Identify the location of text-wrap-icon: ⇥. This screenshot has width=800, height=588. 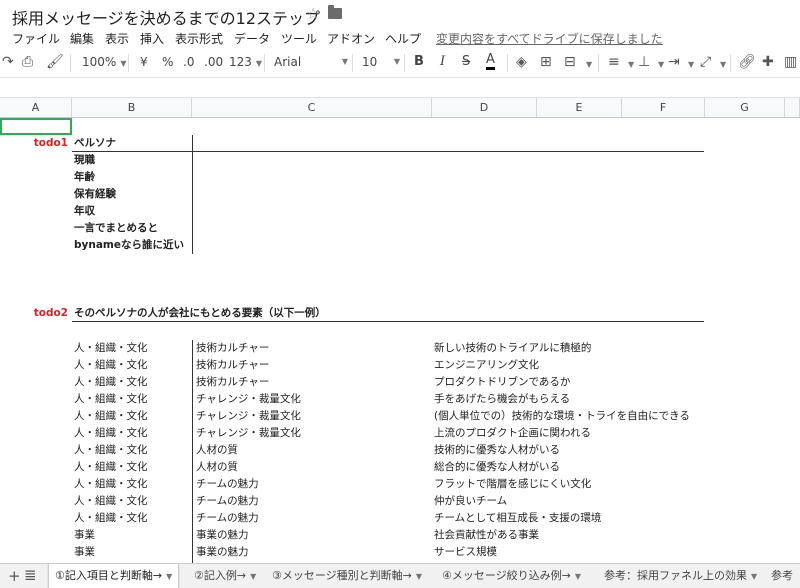
(674, 62).